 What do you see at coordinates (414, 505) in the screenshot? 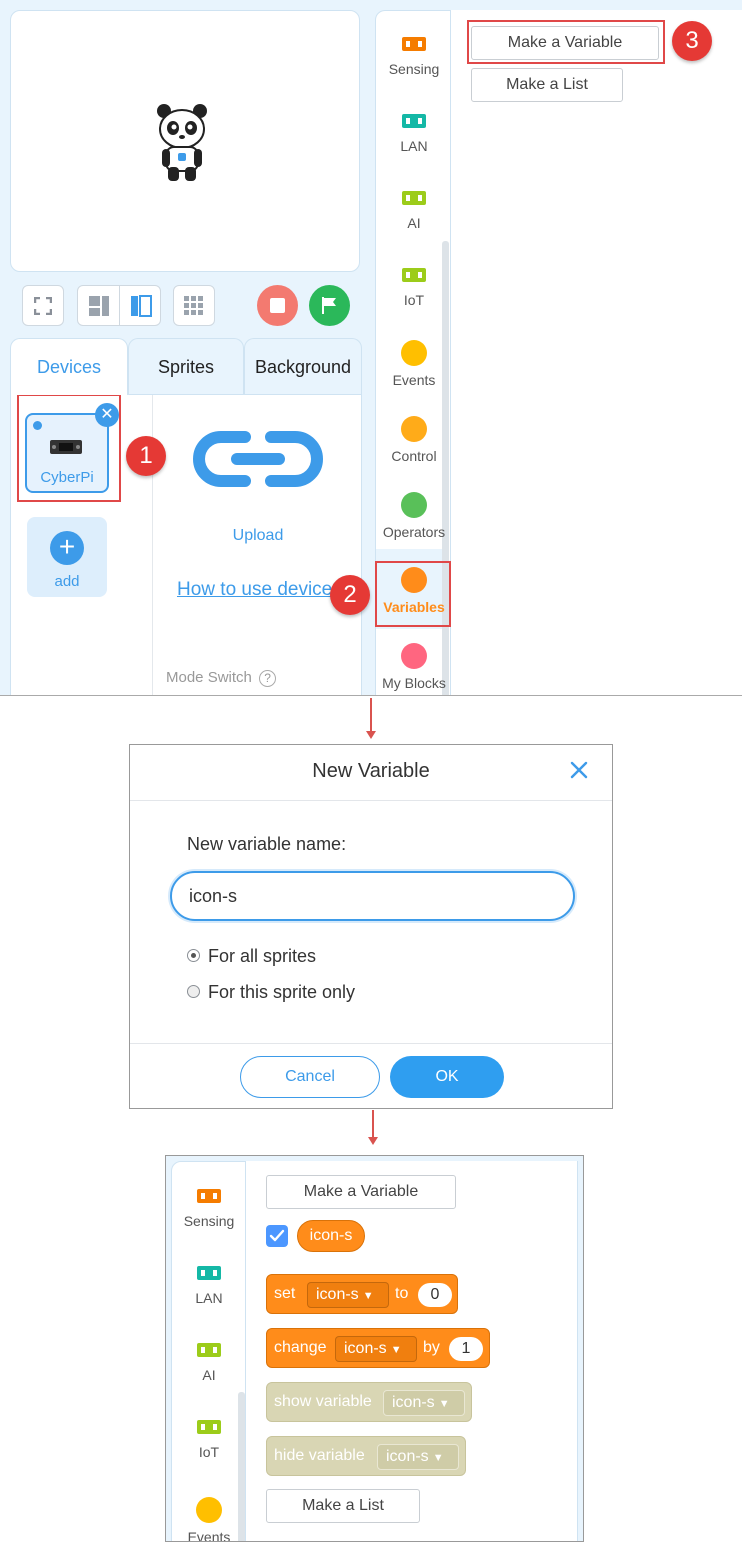
I see `operators-dot-icon` at bounding box center [414, 505].